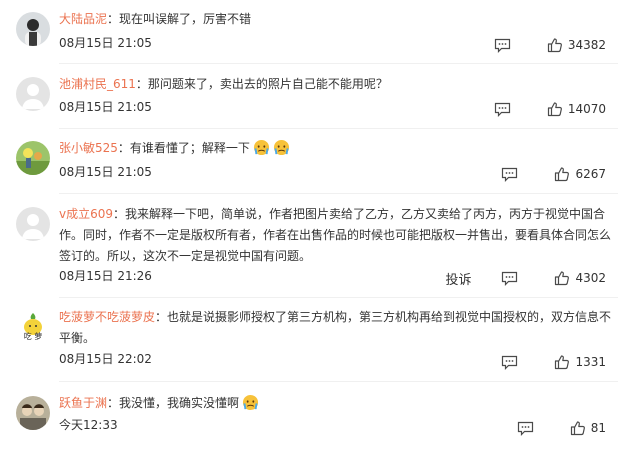 The image size is (634, 459). I want to click on like-button: 1331, so click(580, 362).